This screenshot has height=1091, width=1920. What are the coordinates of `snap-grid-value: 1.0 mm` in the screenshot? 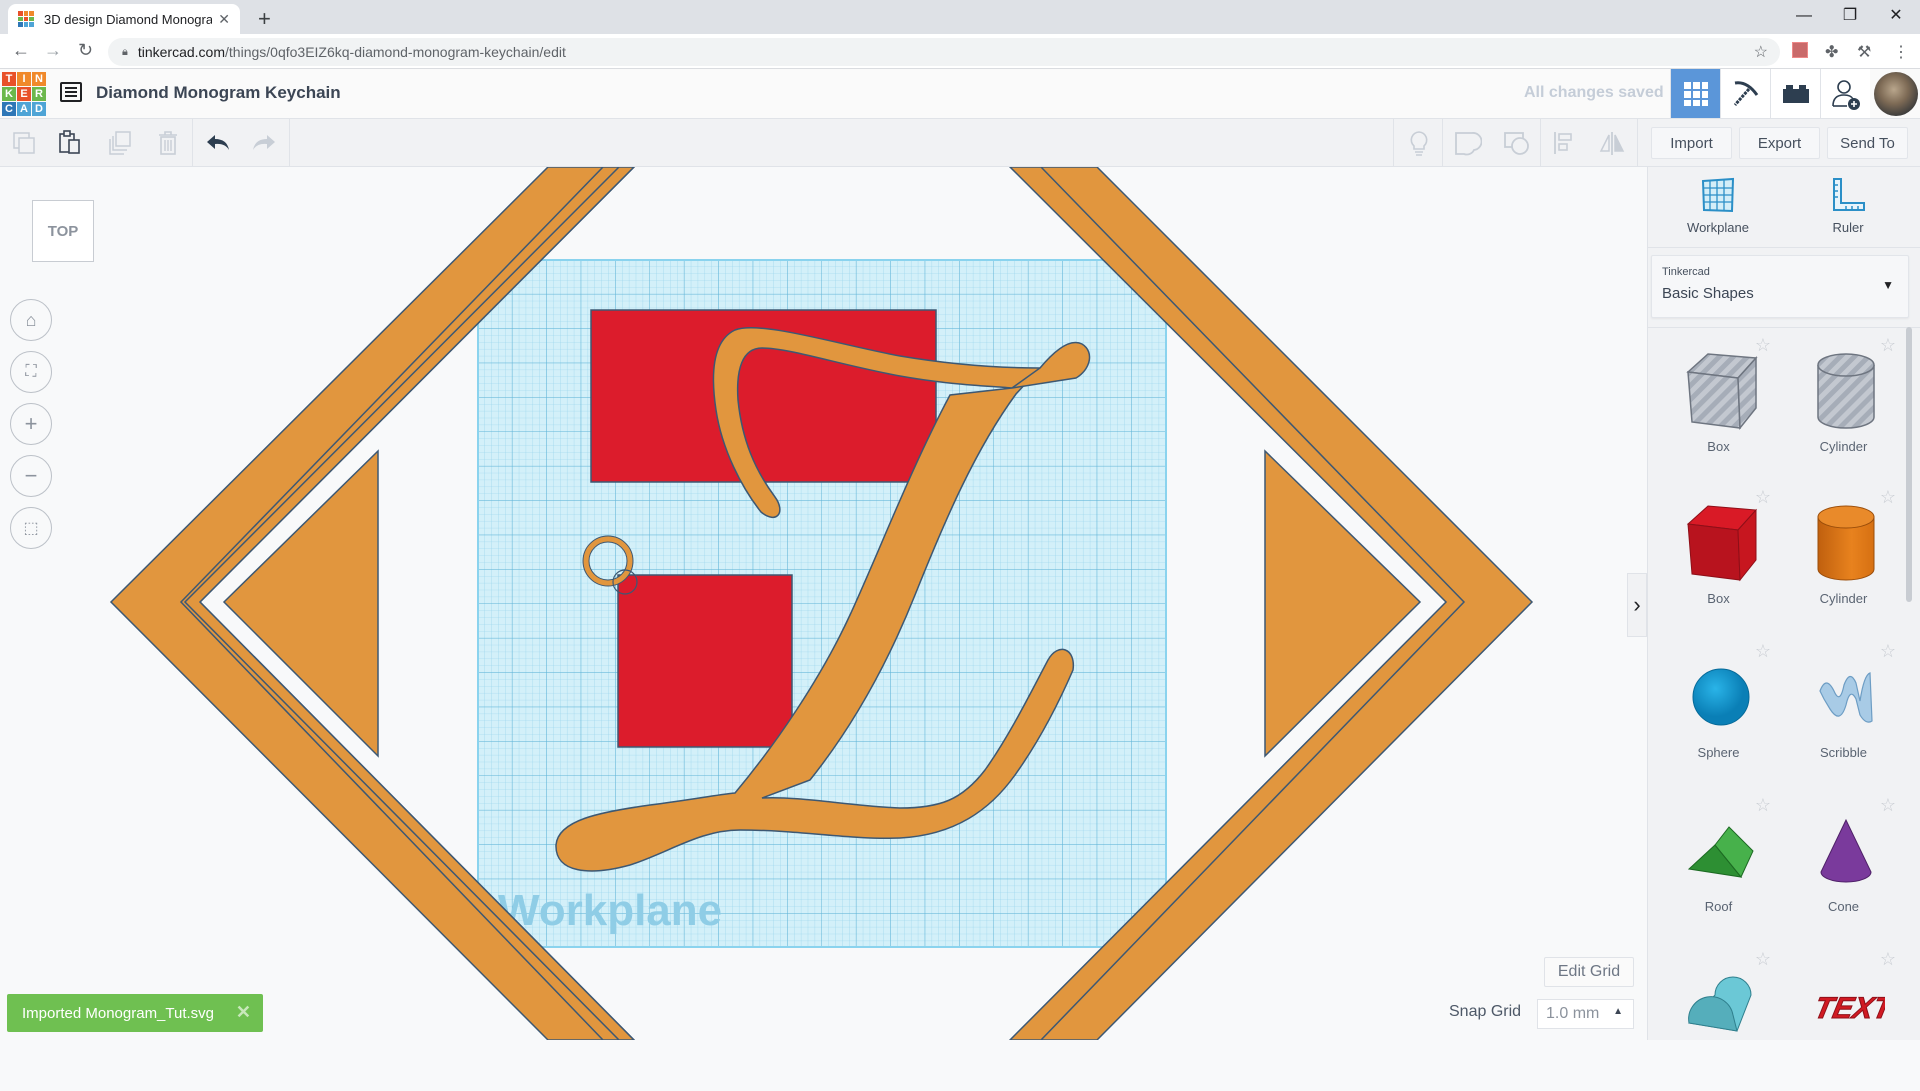 It's located at (1573, 1013).